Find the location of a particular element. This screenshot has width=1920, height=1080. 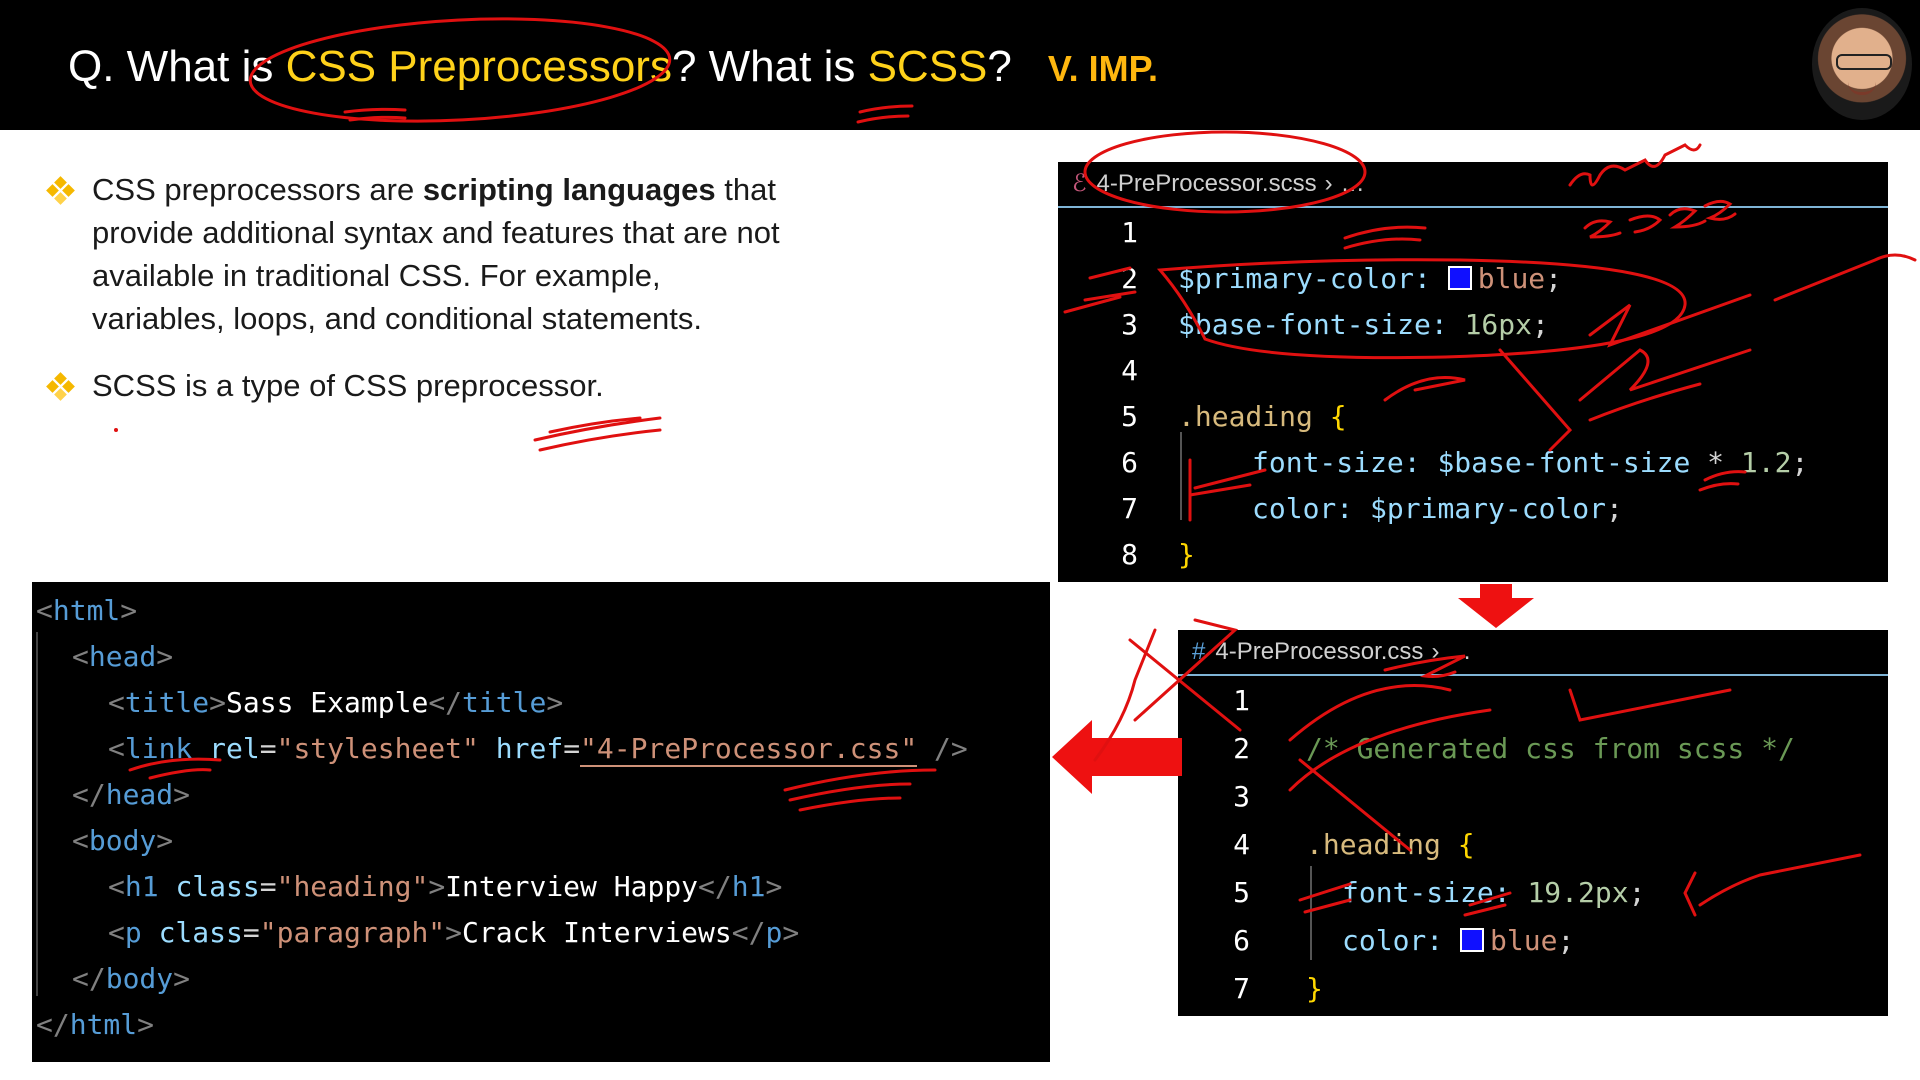

title-prefix: Q. What is is located at coordinates (177, 66).